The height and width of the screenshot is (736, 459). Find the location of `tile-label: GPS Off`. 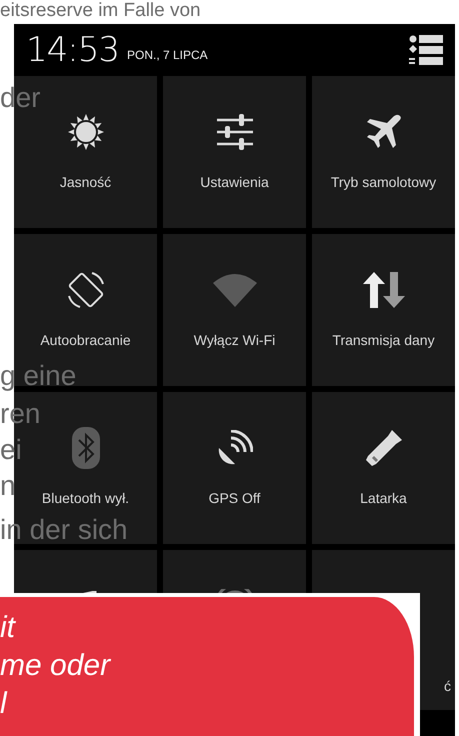

tile-label: GPS Off is located at coordinates (234, 498).